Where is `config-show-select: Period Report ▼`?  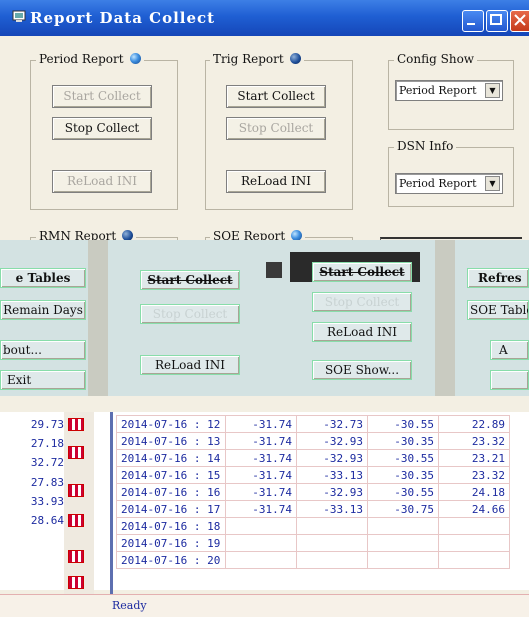
config-show-select: Period Report ▼ is located at coordinates (449, 90).